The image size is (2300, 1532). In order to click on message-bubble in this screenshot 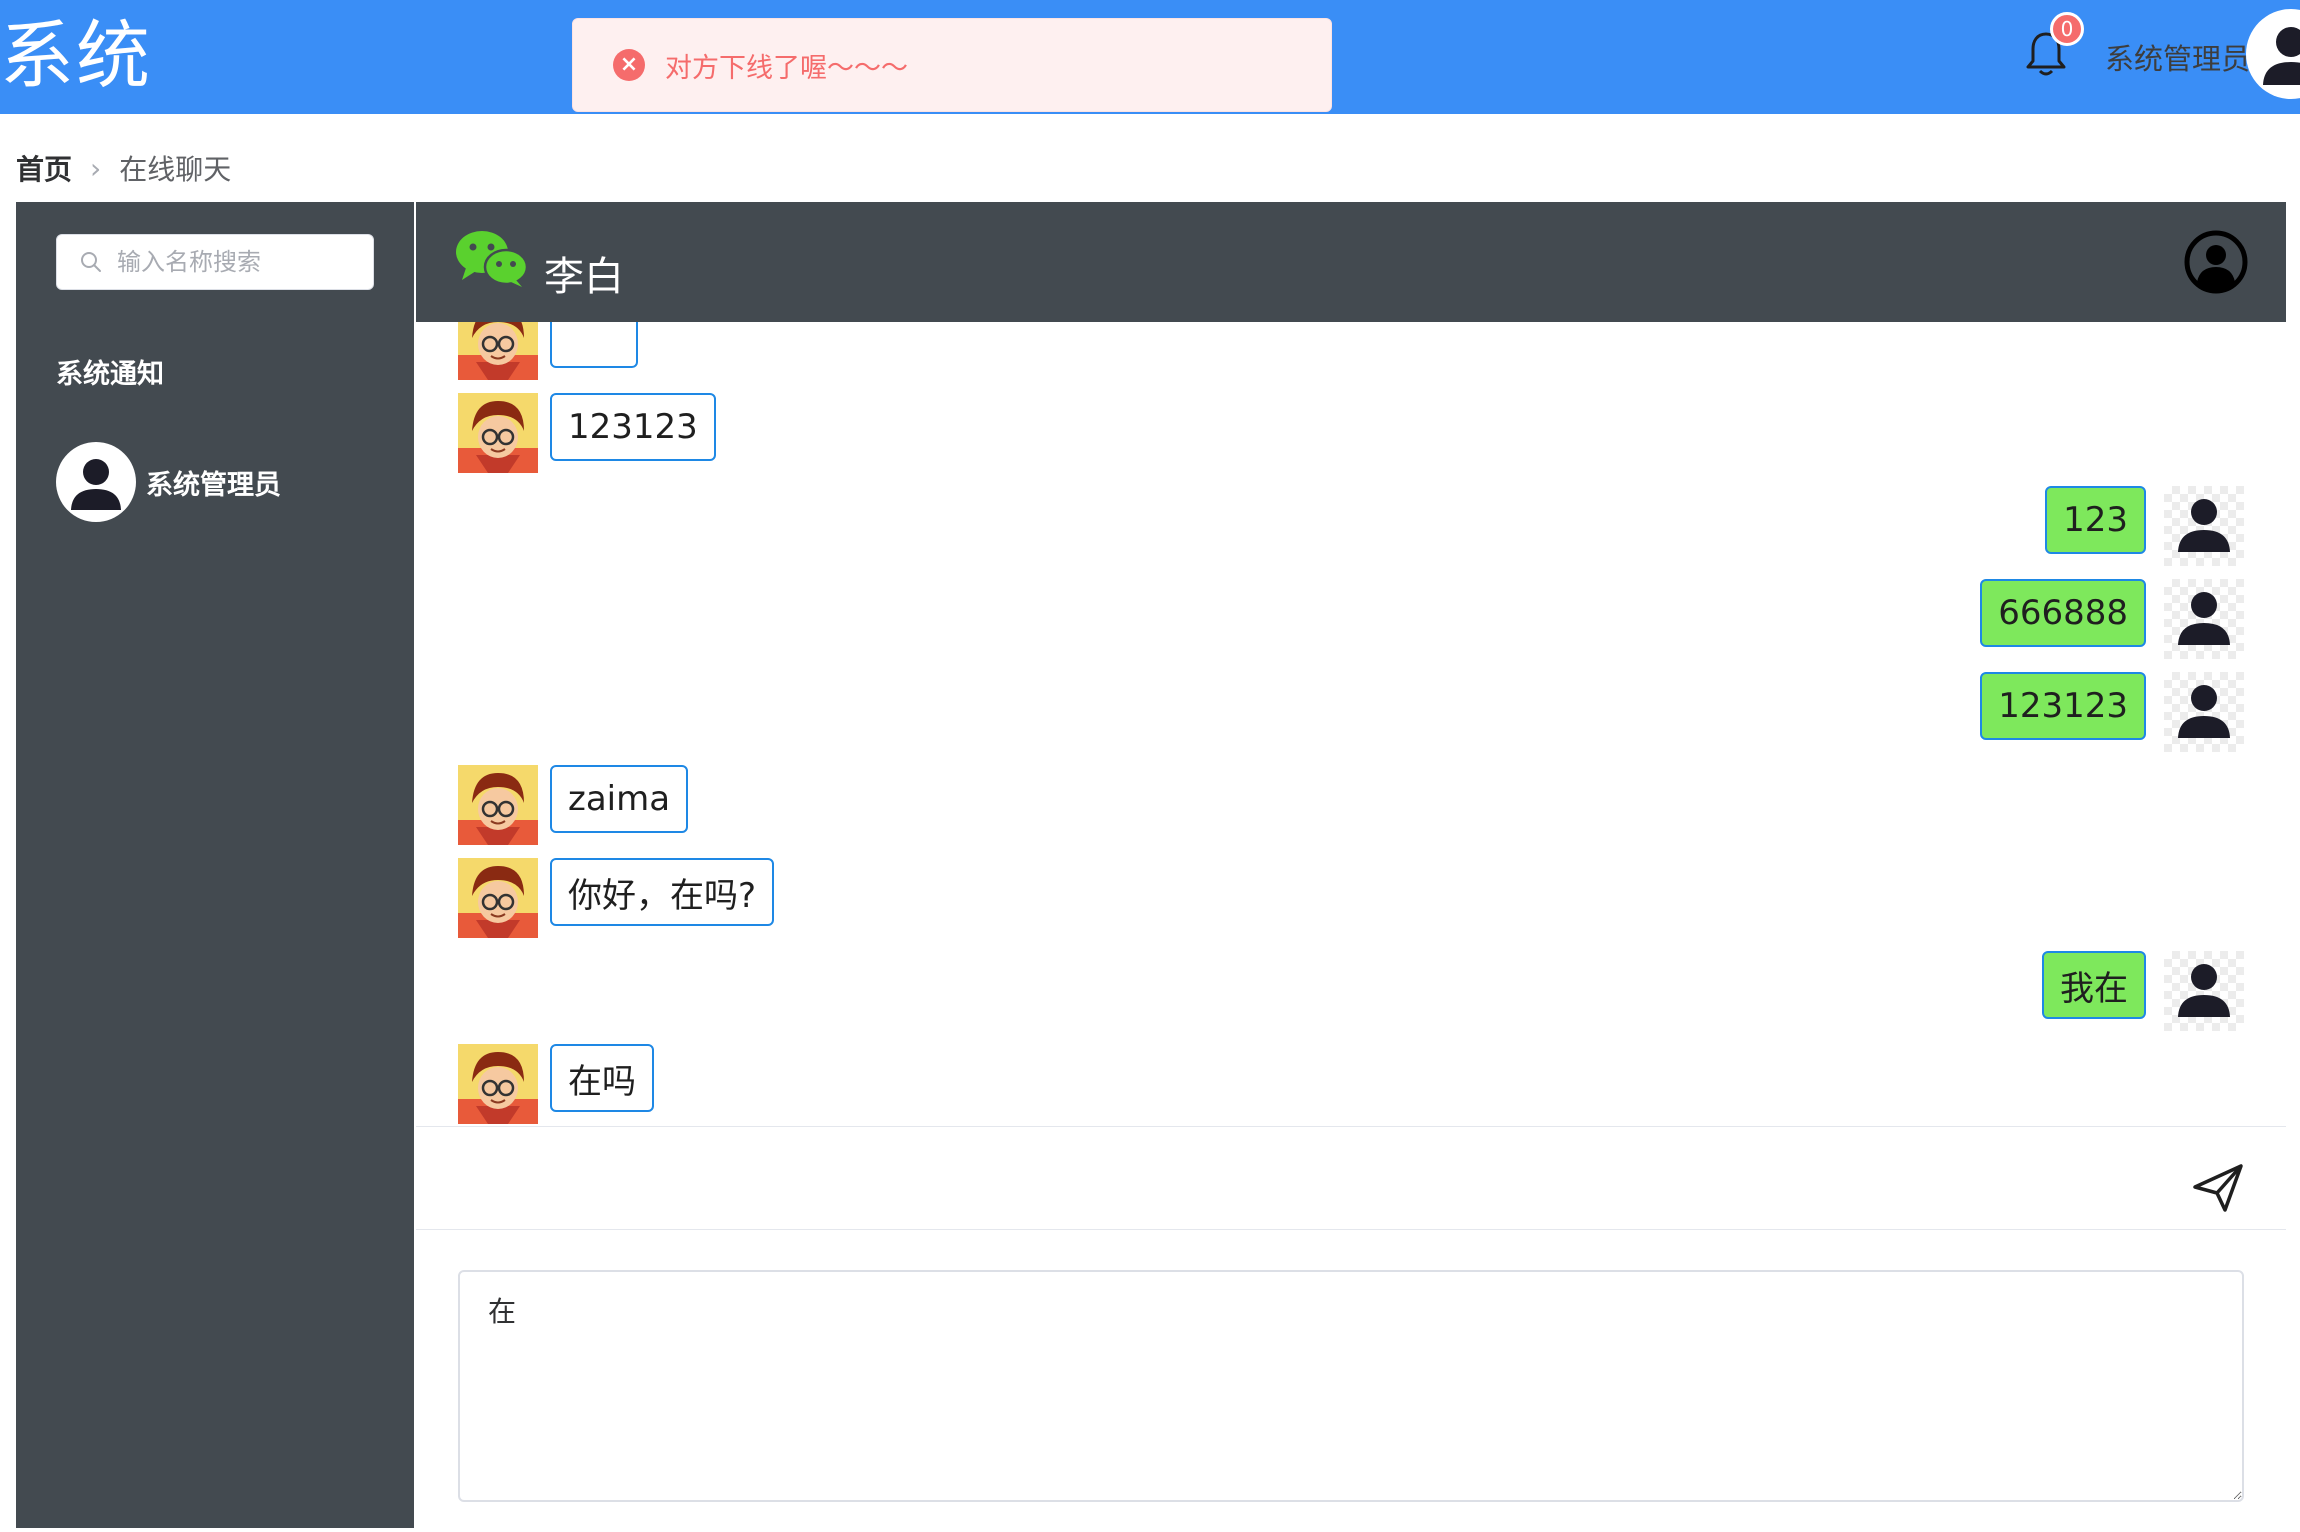, I will do `click(594, 345)`.